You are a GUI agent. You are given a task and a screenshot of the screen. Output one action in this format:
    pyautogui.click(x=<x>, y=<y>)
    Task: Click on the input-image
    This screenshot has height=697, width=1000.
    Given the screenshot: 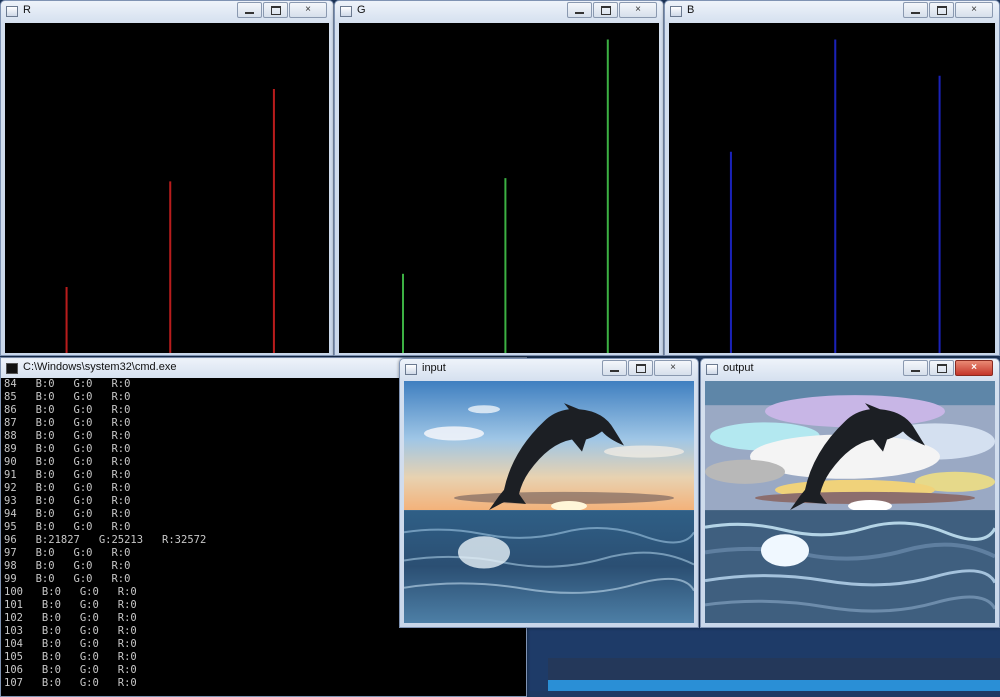 What is the action you would take?
    pyautogui.click(x=549, y=502)
    